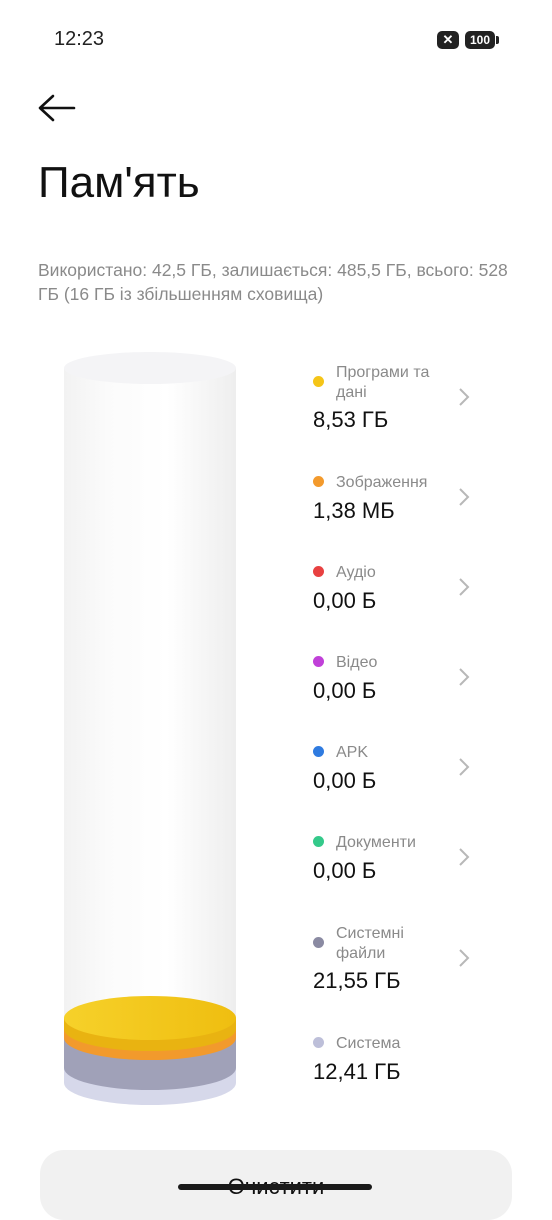 The width and height of the screenshot is (552, 1220). Describe the element at coordinates (370, 943) in the screenshot. I see `legend-name: Системні файли` at that location.